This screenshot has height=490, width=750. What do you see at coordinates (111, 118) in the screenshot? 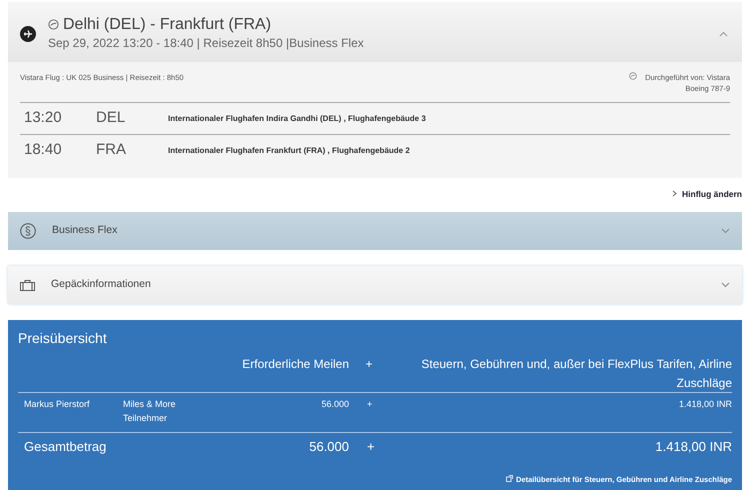
I see `airport-code: DEL` at bounding box center [111, 118].